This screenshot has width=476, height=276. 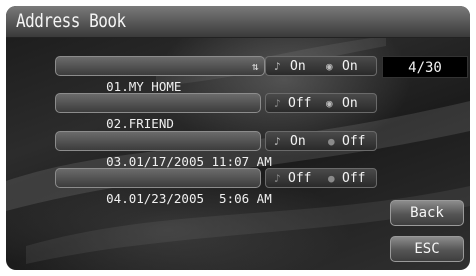 What do you see at coordinates (238, 22) in the screenshot?
I see `title-bar: Address Book` at bounding box center [238, 22].